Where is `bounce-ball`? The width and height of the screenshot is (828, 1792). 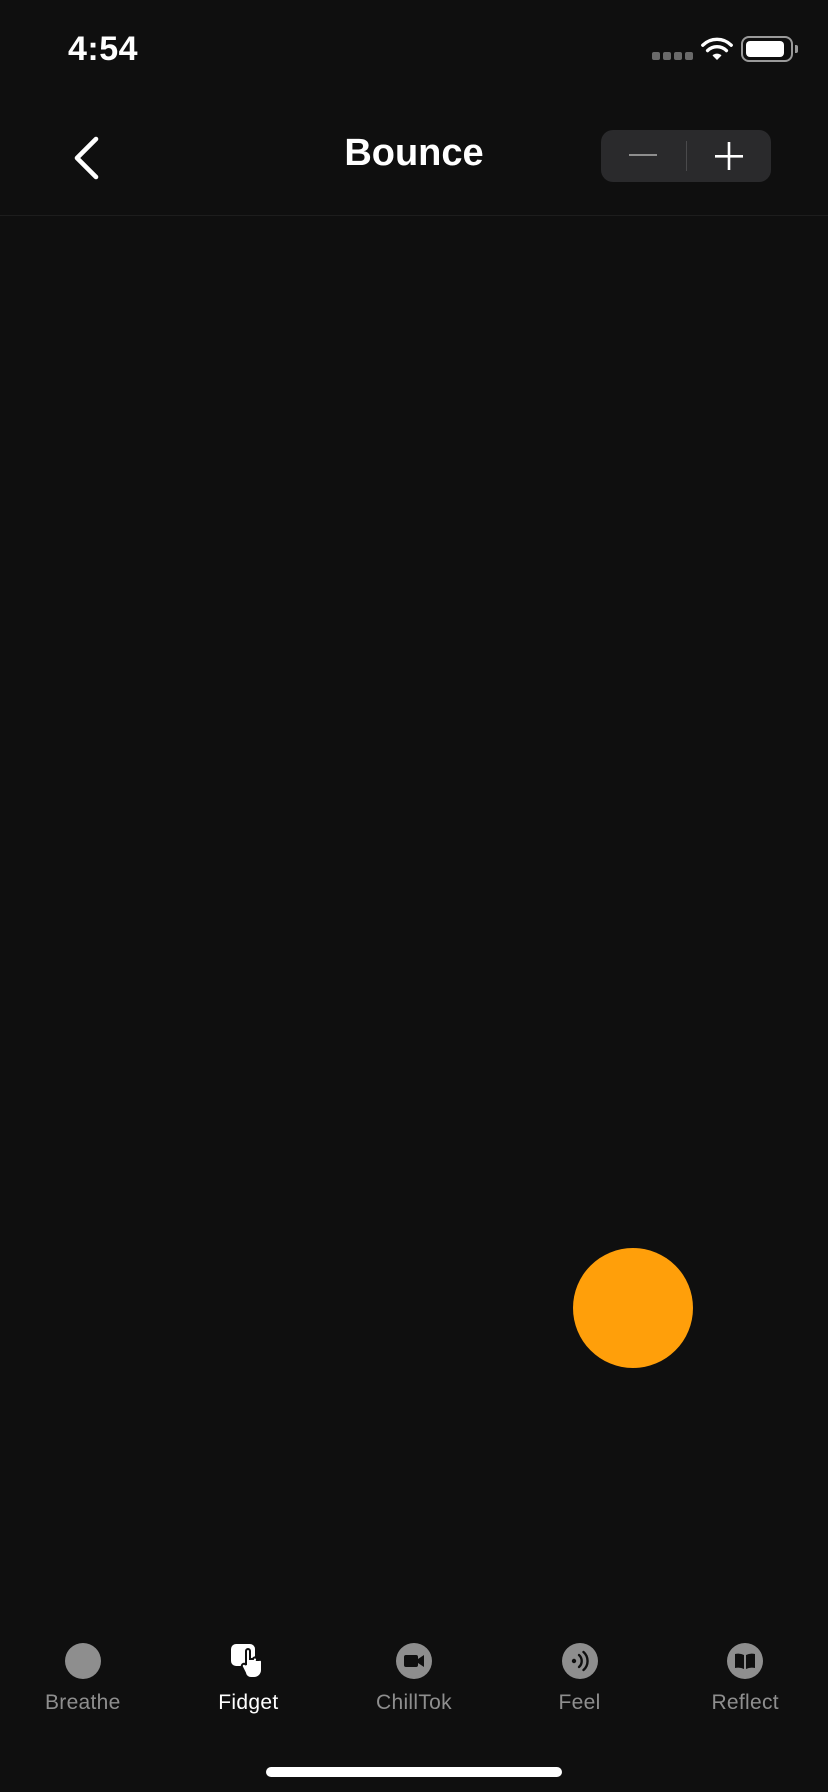
bounce-ball is located at coordinates (633, 1308).